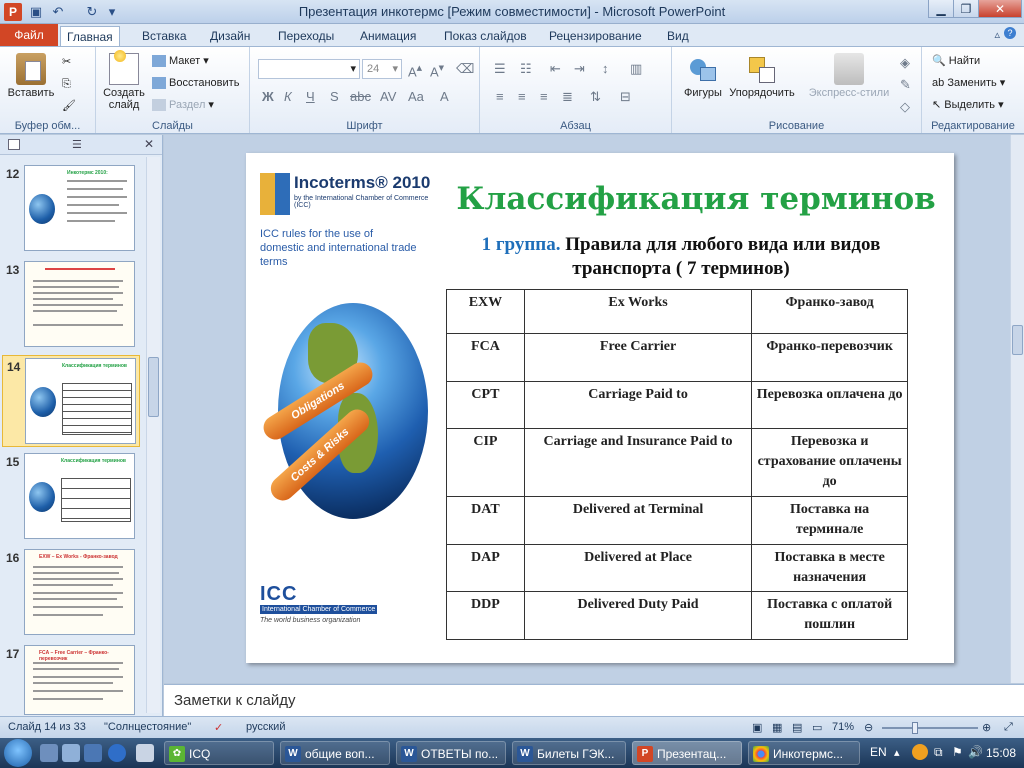 This screenshot has width=1024, height=768. What do you see at coordinates (71, 753) in the screenshot?
I see `explorer-icon` at bounding box center [71, 753].